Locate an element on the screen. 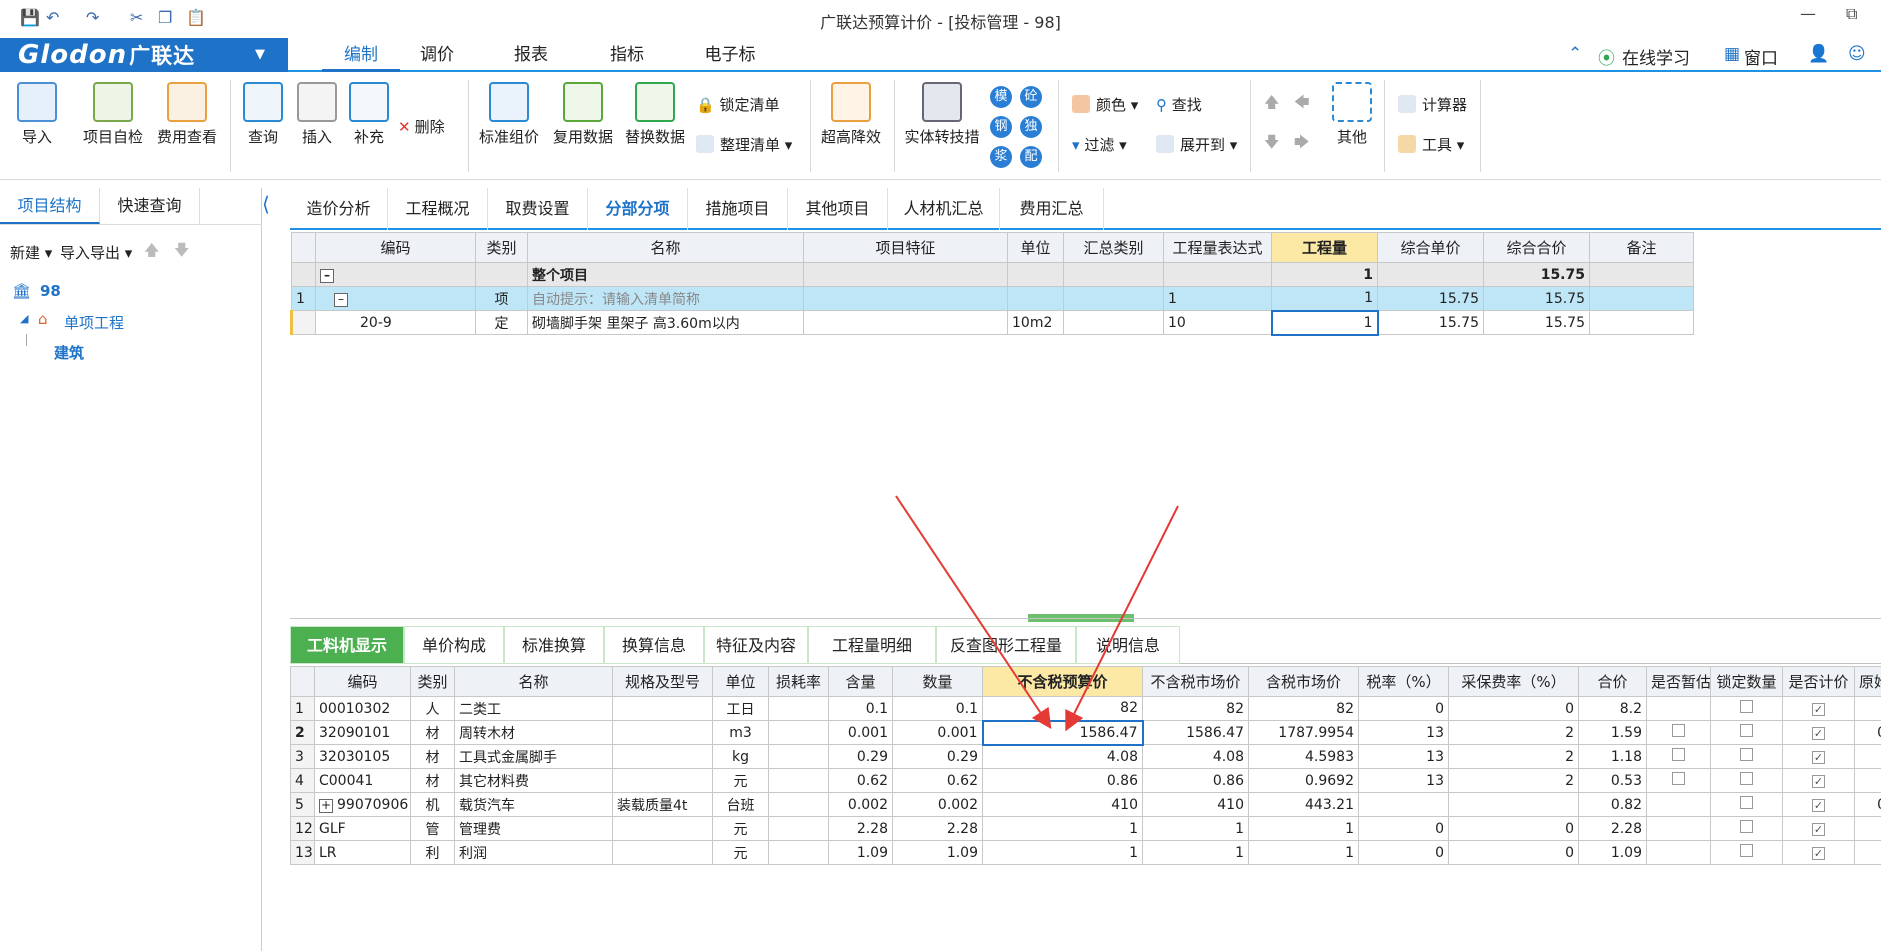 This screenshot has height=951, width=1881. cell-code: GLF is located at coordinates (362, 828).